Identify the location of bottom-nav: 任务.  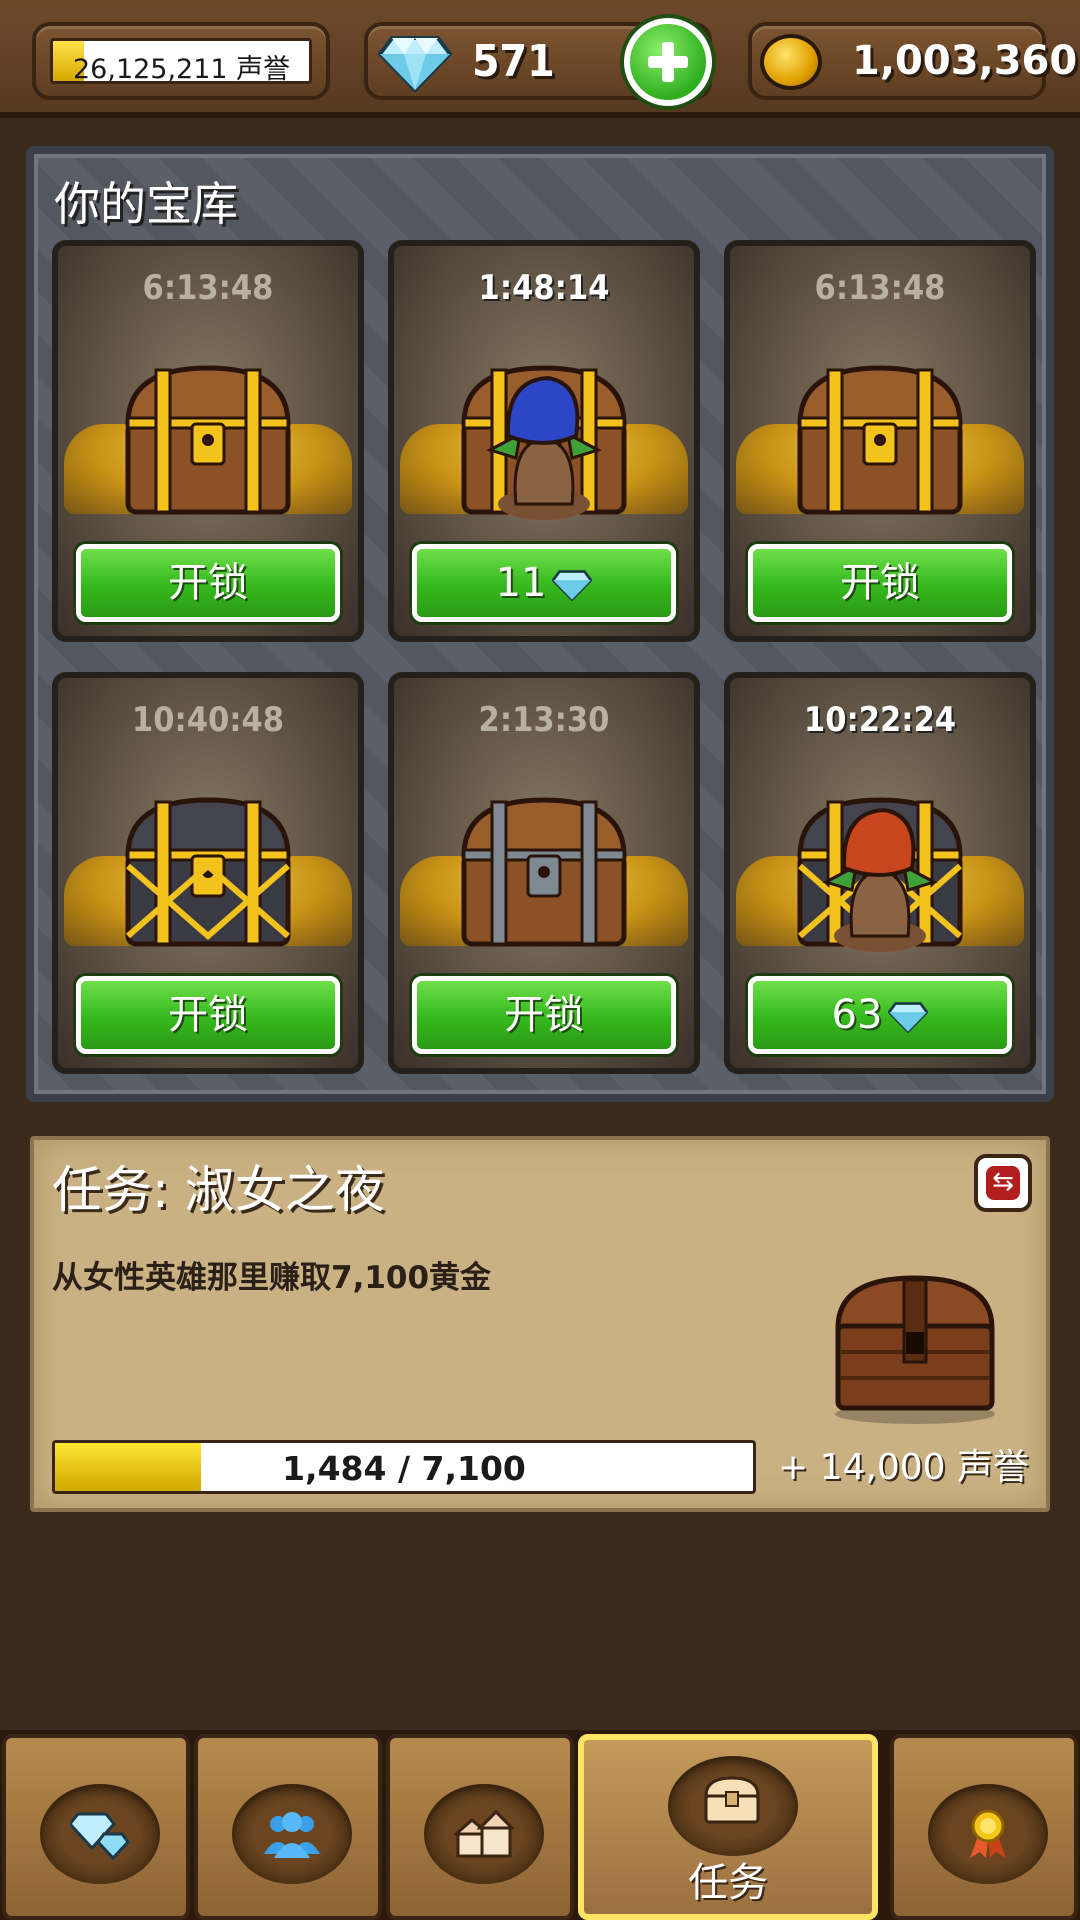
(540, 1825).